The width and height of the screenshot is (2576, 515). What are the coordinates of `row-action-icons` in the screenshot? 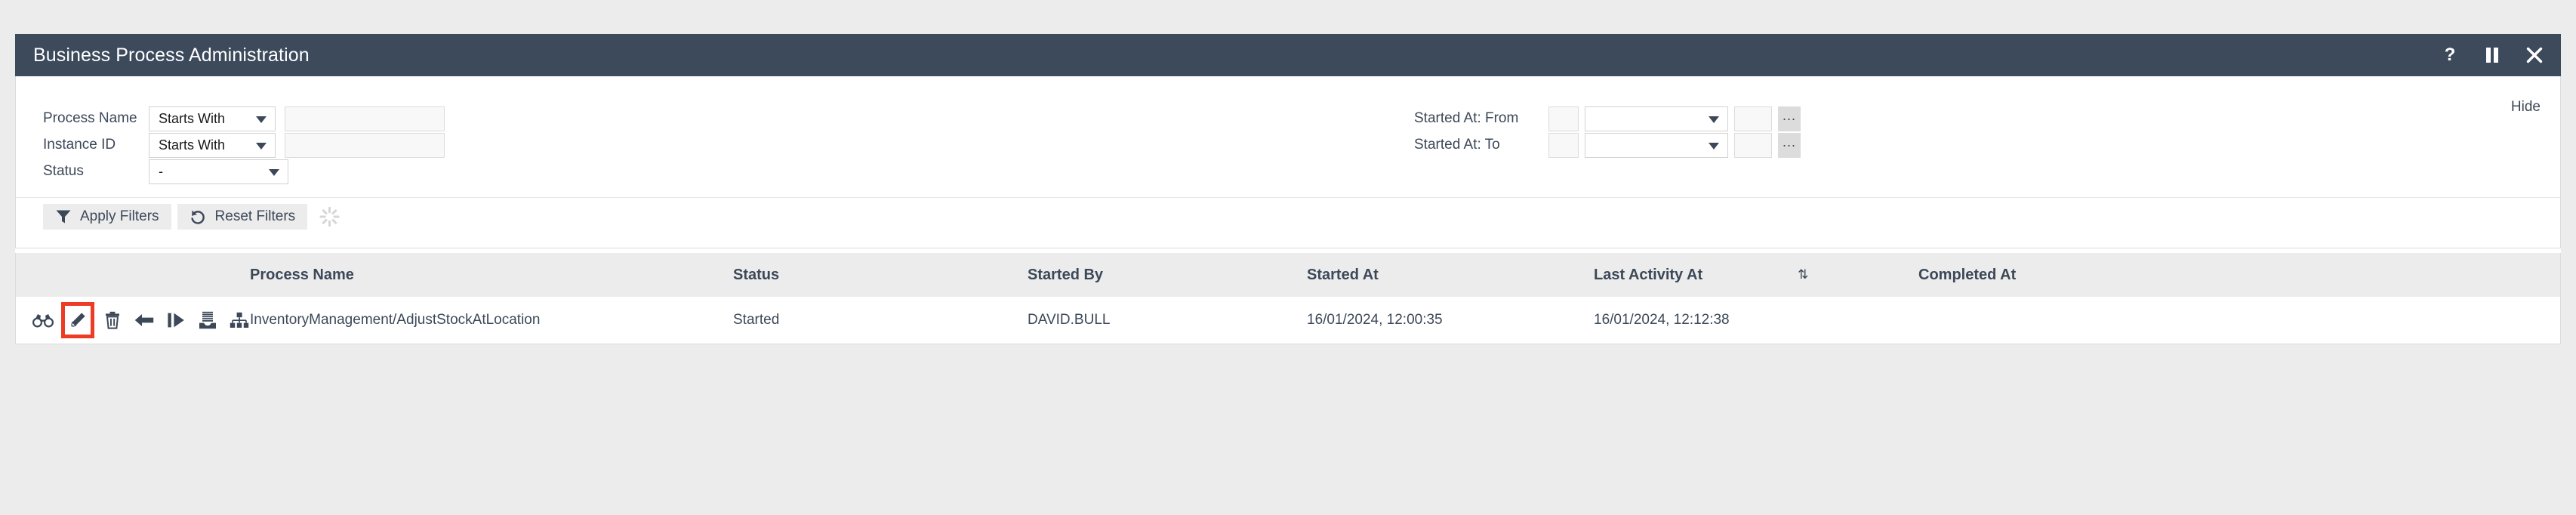 It's located at (133, 320).